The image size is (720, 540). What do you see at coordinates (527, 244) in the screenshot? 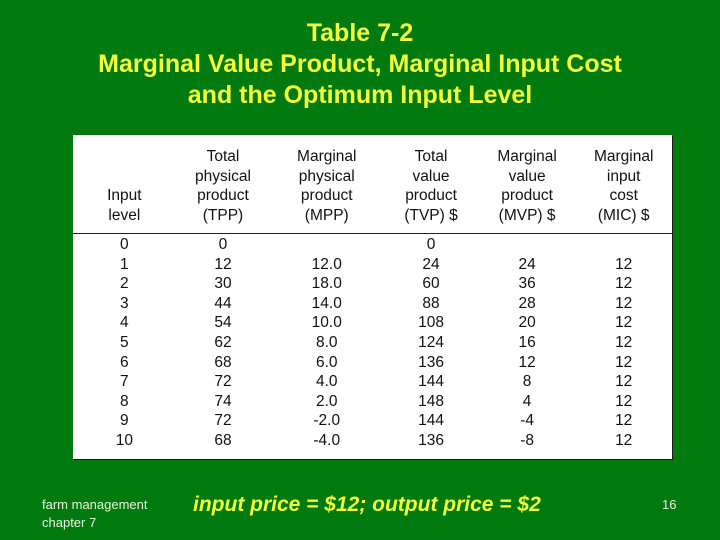
I see `cell-mvp` at bounding box center [527, 244].